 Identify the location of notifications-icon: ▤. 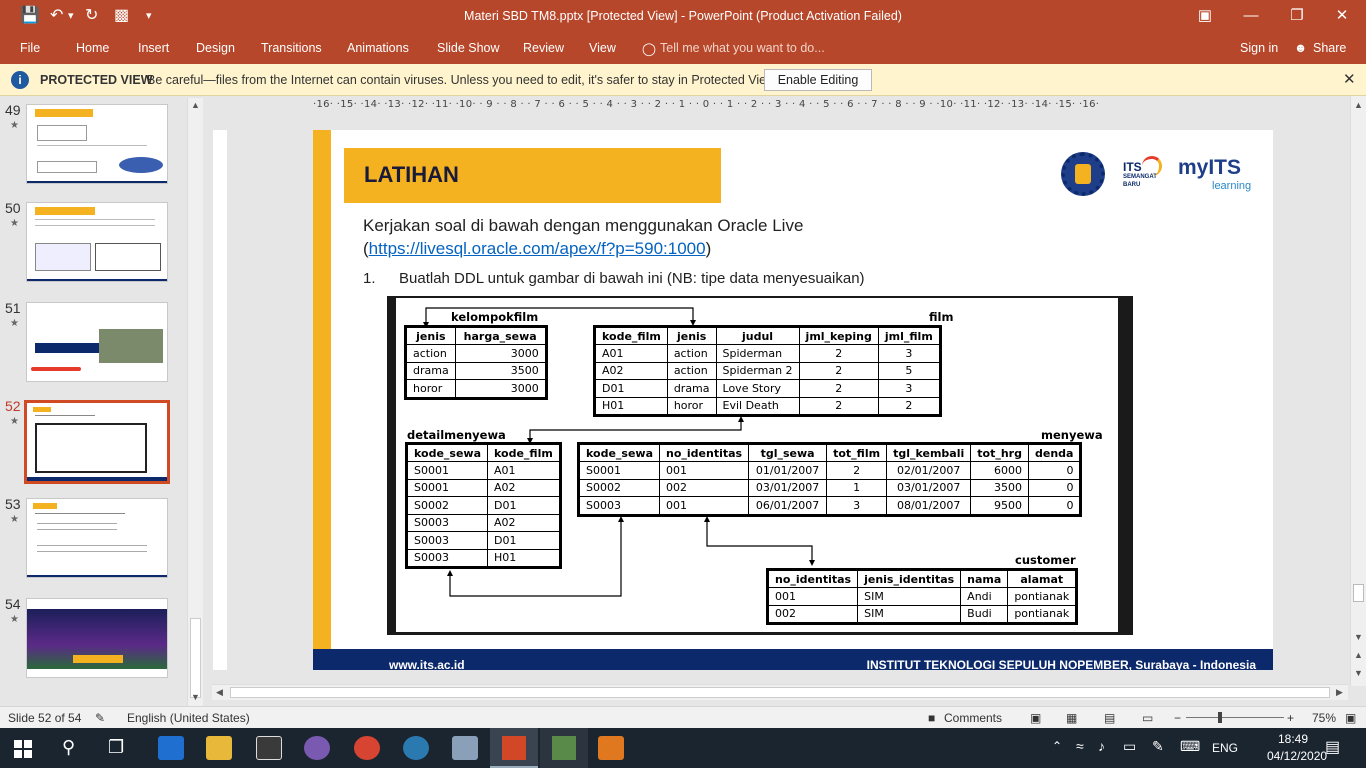
(1332, 747).